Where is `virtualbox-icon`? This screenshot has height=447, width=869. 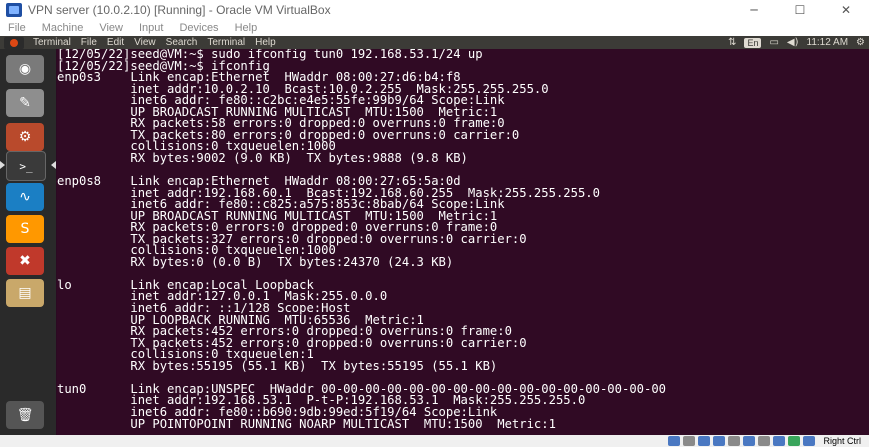
virtualbox-icon is located at coordinates (14, 10).